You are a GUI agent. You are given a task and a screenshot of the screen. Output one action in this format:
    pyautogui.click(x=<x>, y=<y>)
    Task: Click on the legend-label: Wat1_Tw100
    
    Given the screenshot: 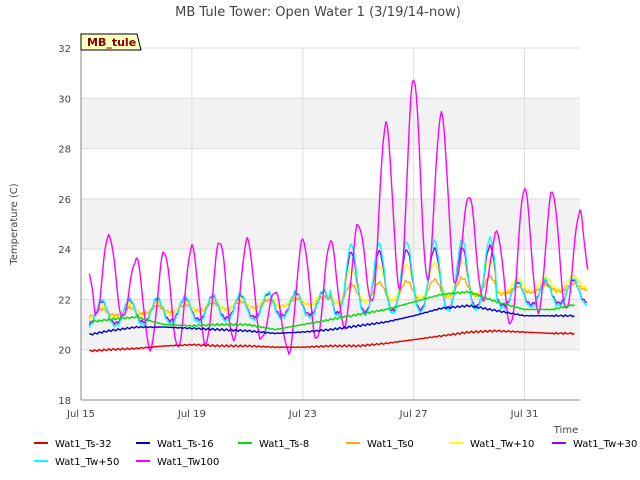 What is the action you would take?
    pyautogui.click(x=188, y=462)
    